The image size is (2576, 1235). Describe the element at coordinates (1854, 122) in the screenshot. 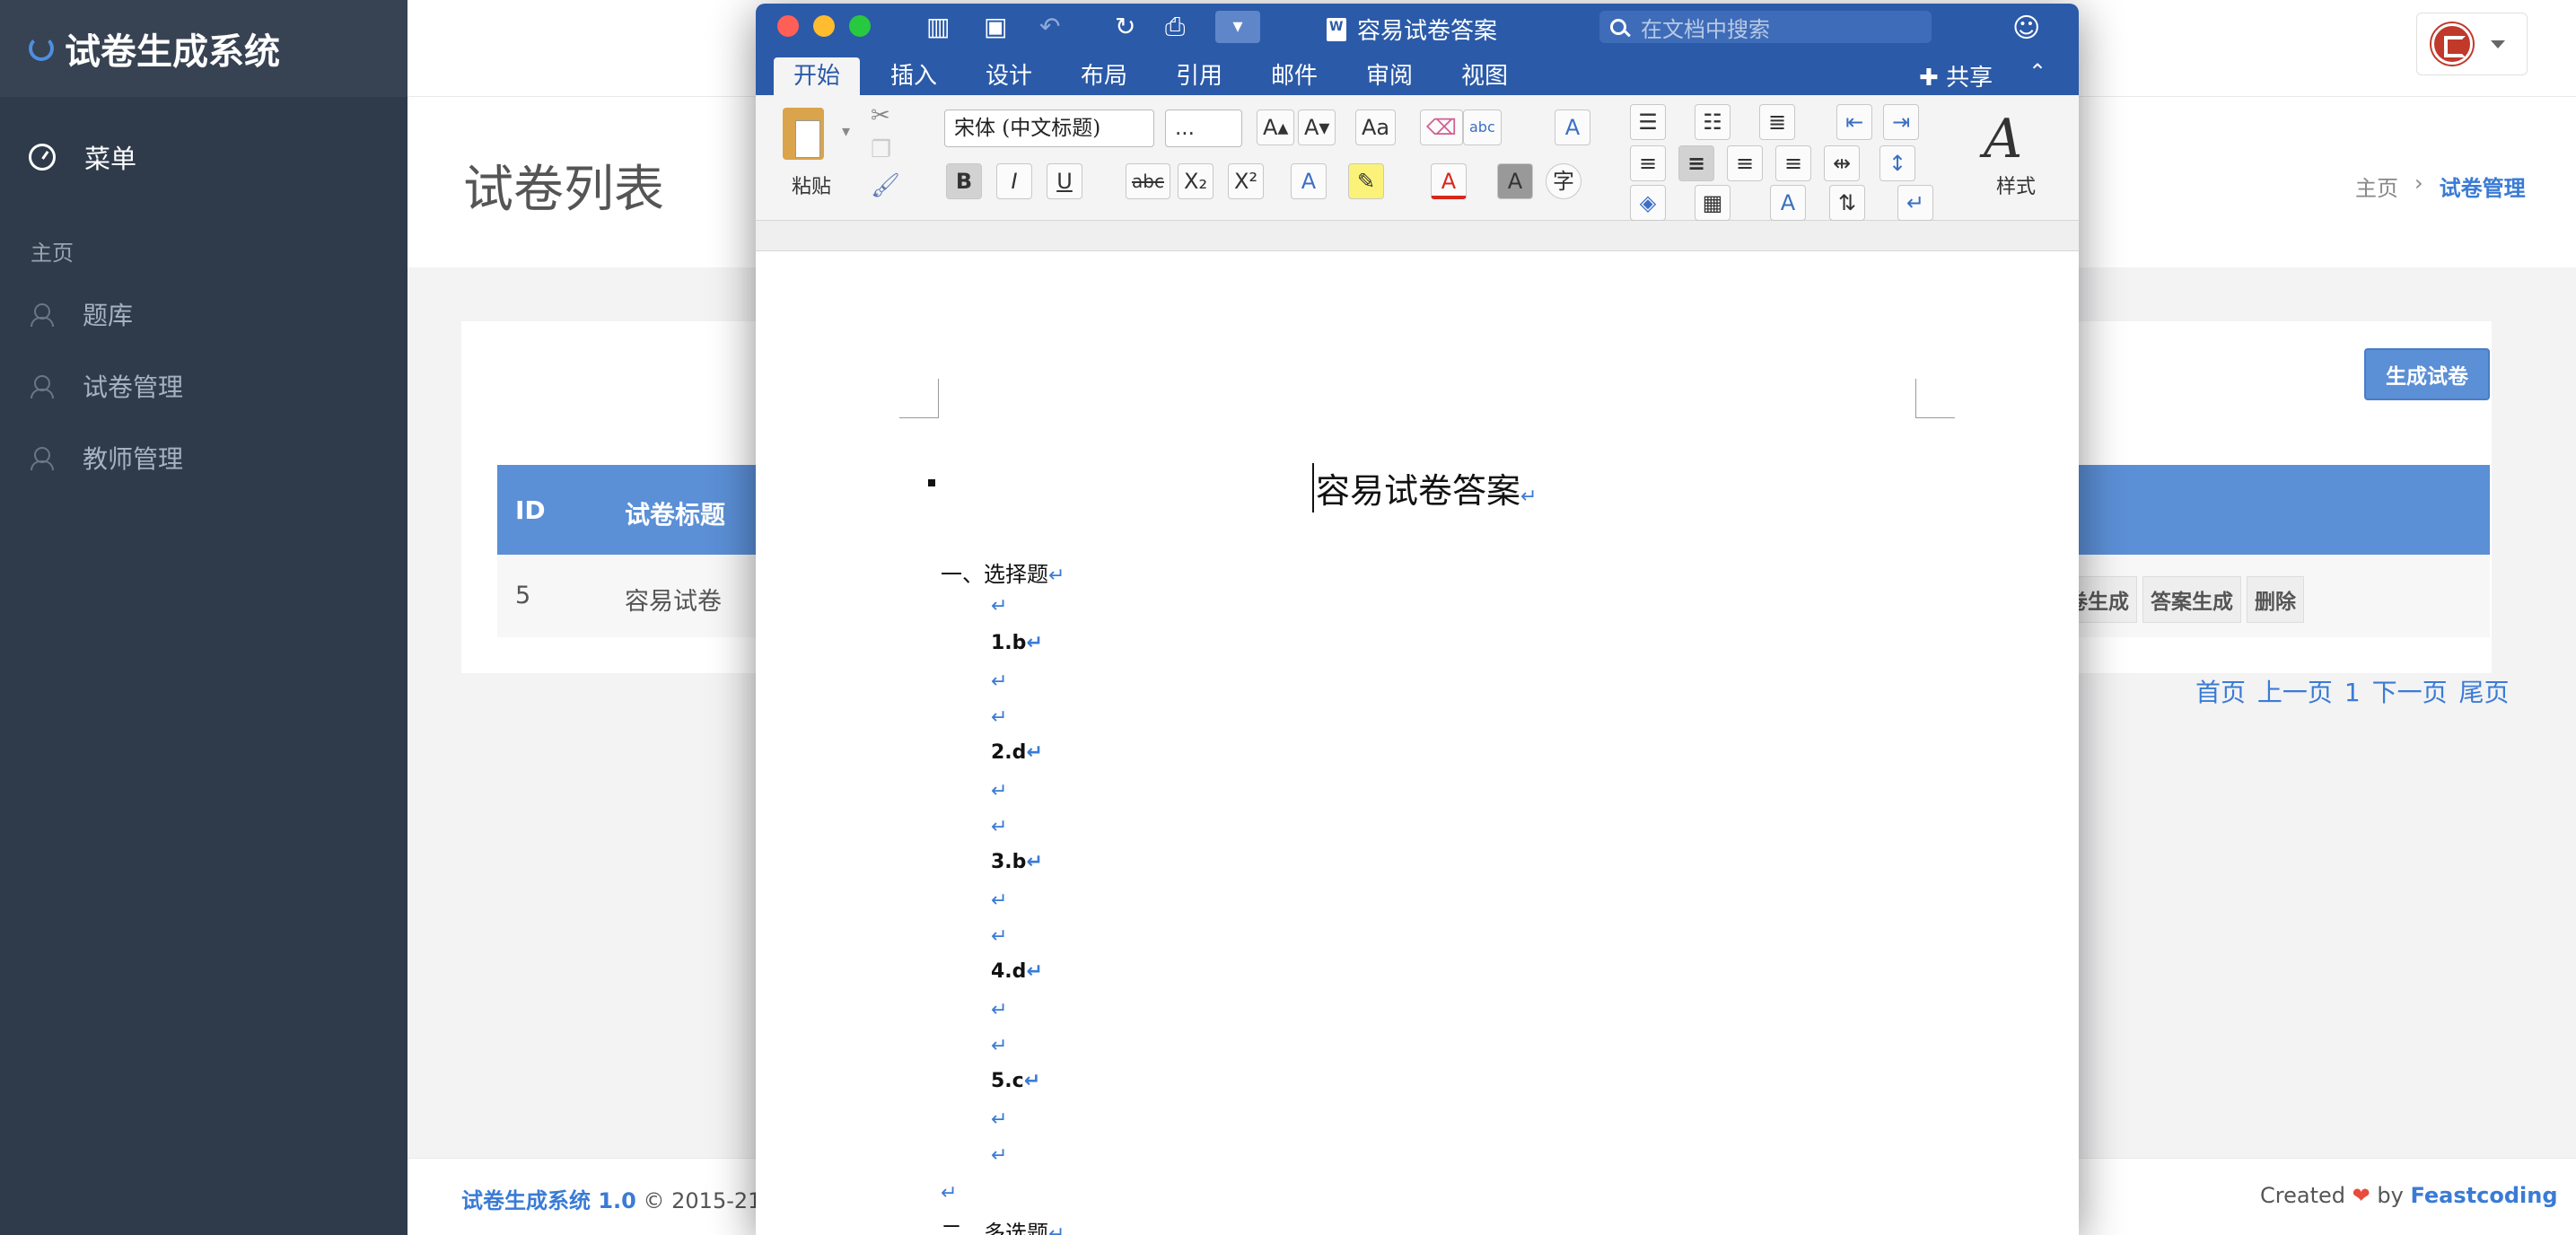

I see `decrease-indent-icon: ⇤` at that location.